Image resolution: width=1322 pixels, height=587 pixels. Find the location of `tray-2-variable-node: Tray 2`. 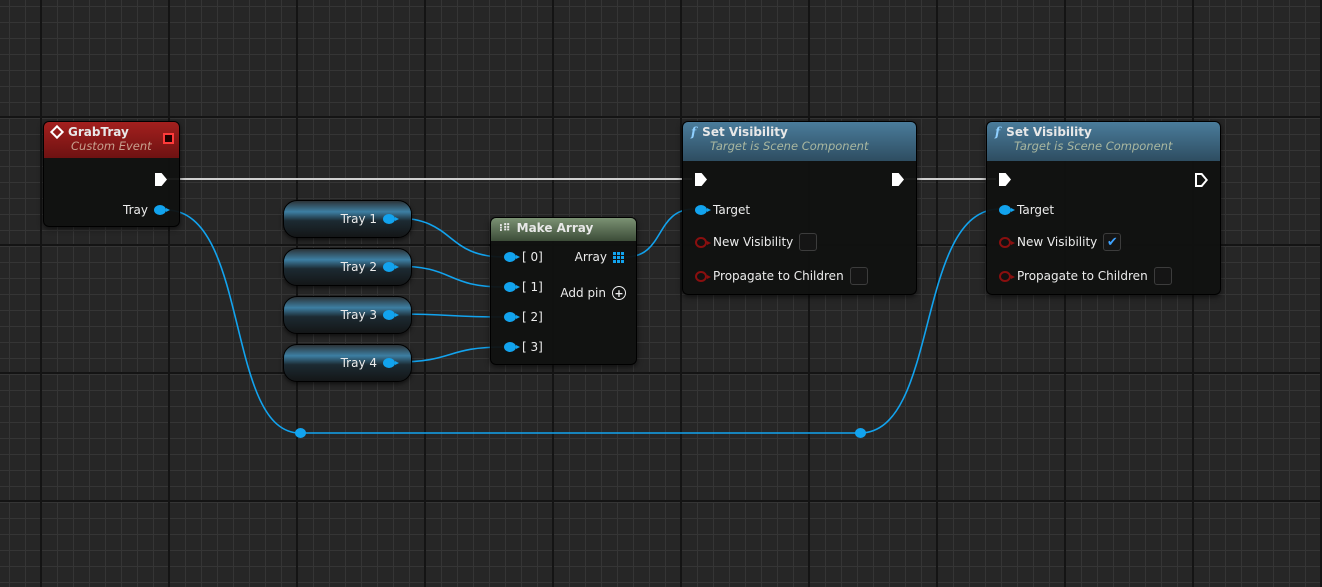

tray-2-variable-node: Tray 2 is located at coordinates (347, 267).